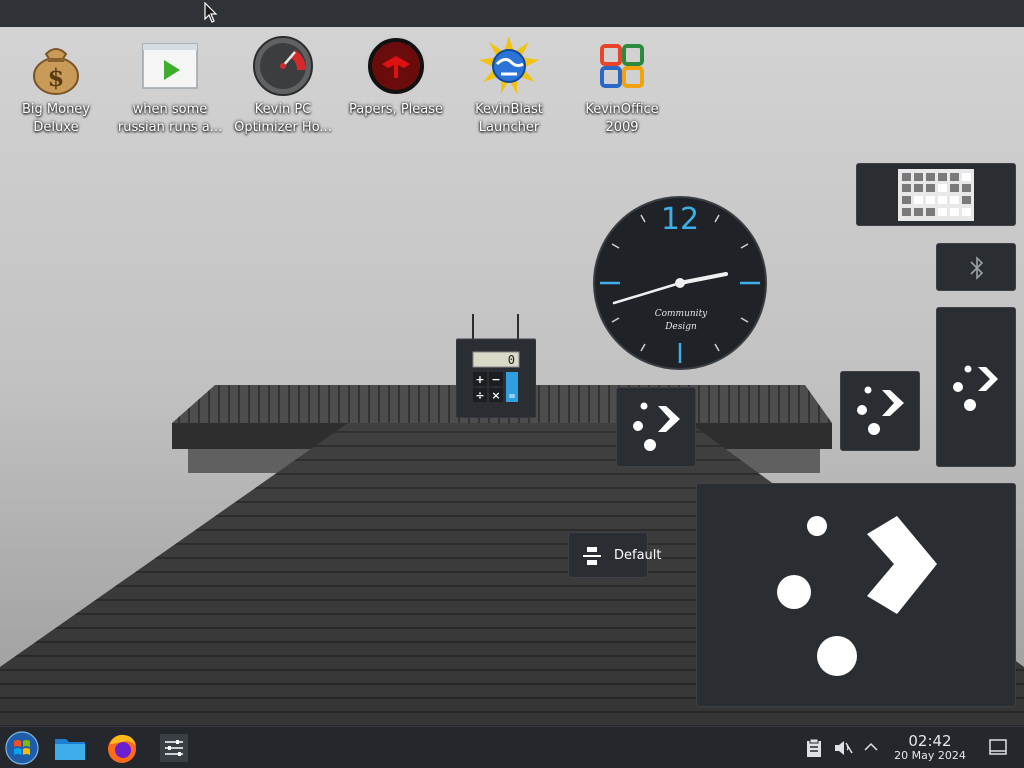 The width and height of the screenshot is (1024, 768). I want to click on default-label: Default, so click(638, 555).